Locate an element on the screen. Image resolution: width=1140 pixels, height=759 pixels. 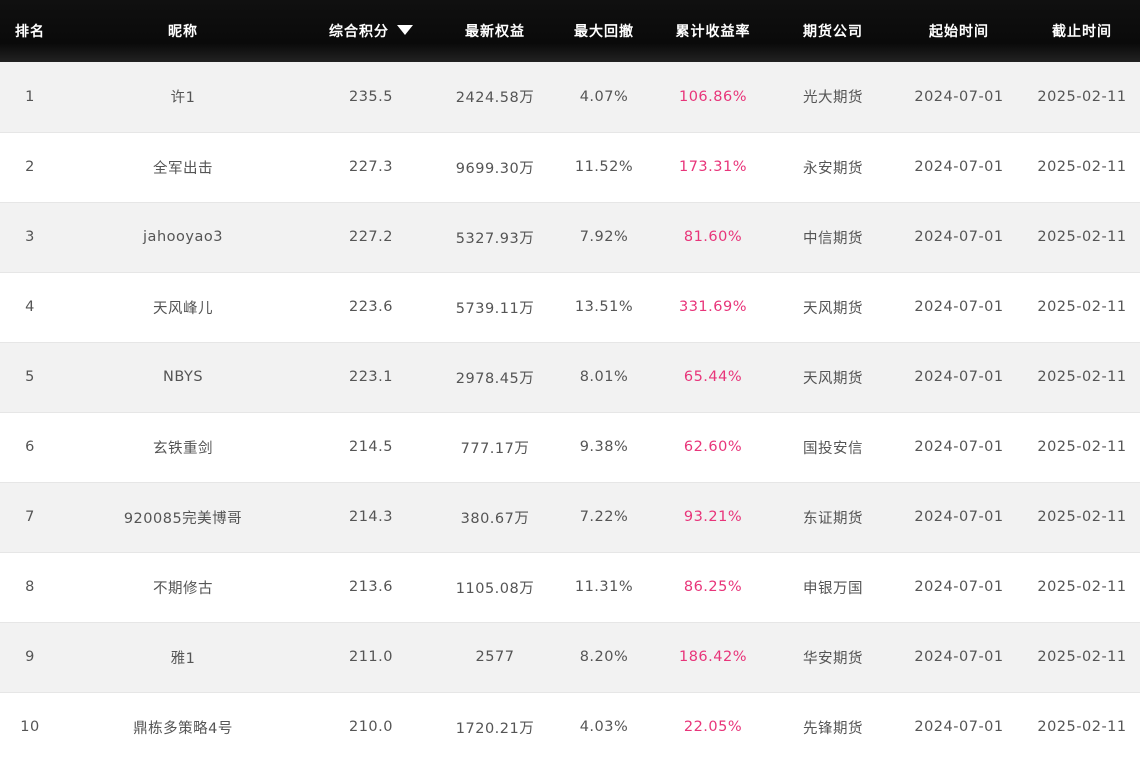
cell-score: 227.3 is located at coordinates (371, 167).